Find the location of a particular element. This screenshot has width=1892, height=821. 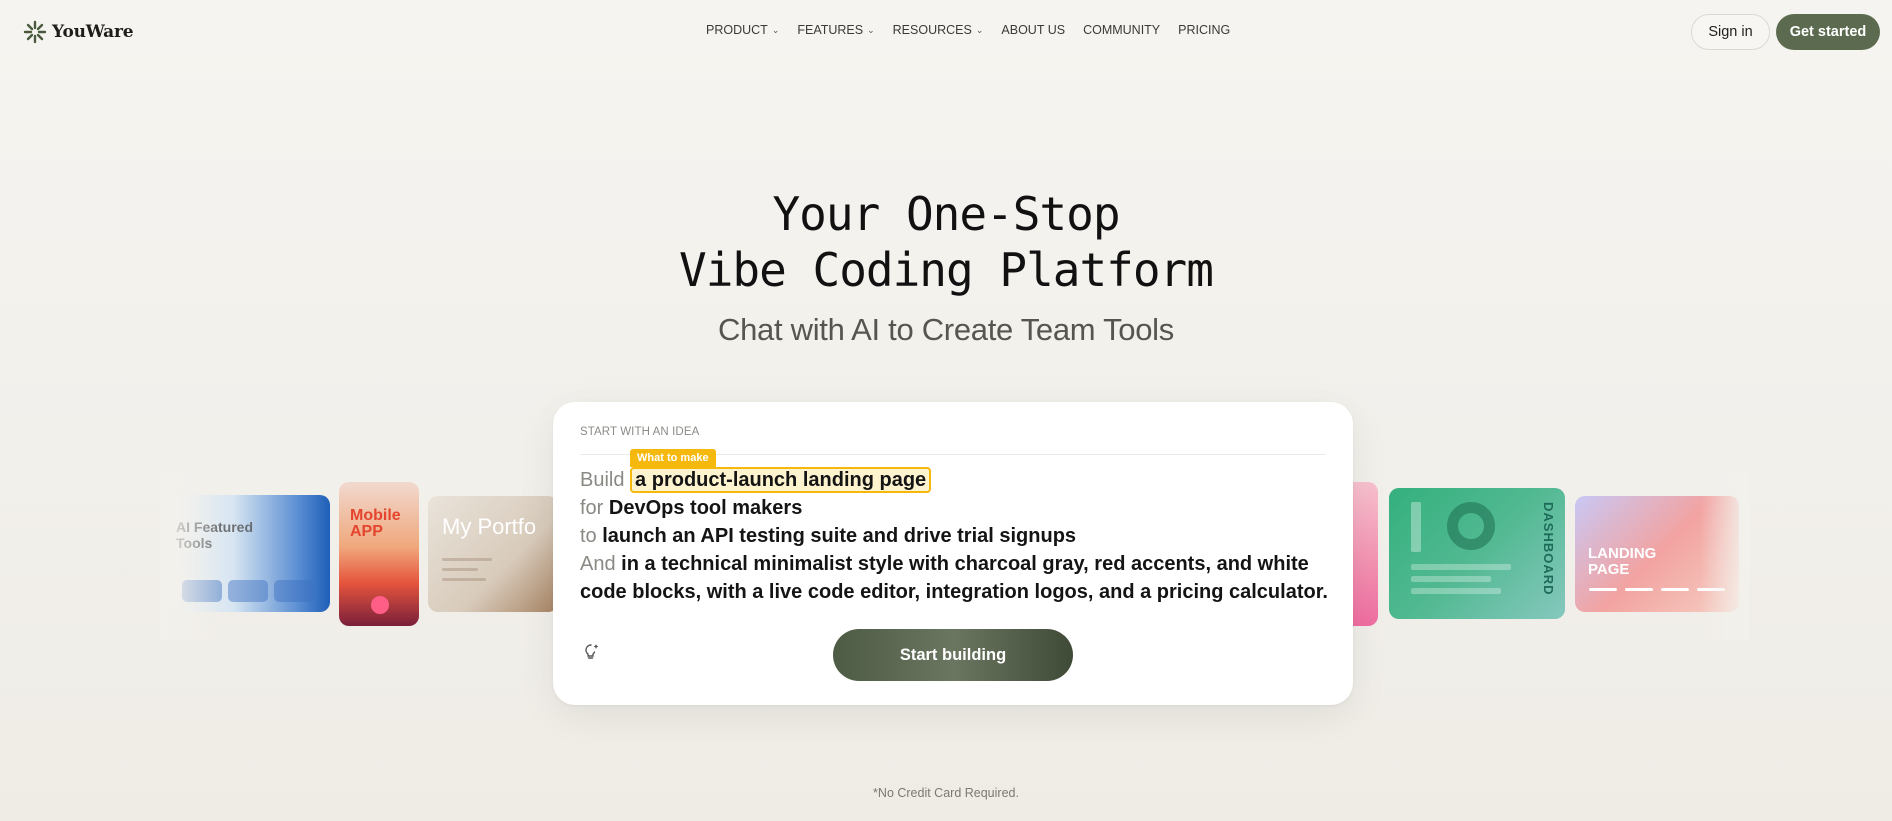

menu-label: PRICING is located at coordinates (1204, 30).